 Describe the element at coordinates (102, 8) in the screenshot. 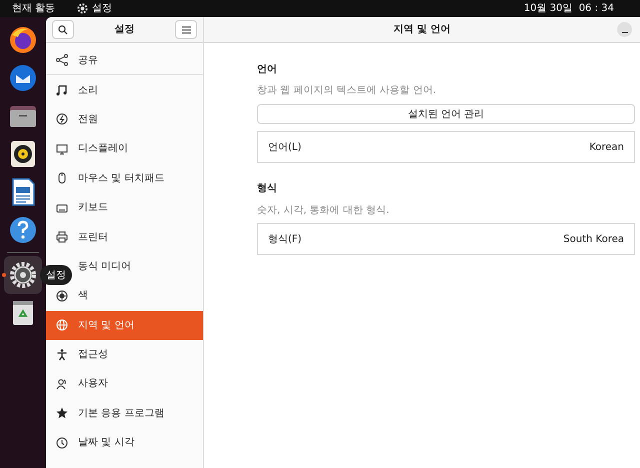

I see `app-menu: 설정` at that location.